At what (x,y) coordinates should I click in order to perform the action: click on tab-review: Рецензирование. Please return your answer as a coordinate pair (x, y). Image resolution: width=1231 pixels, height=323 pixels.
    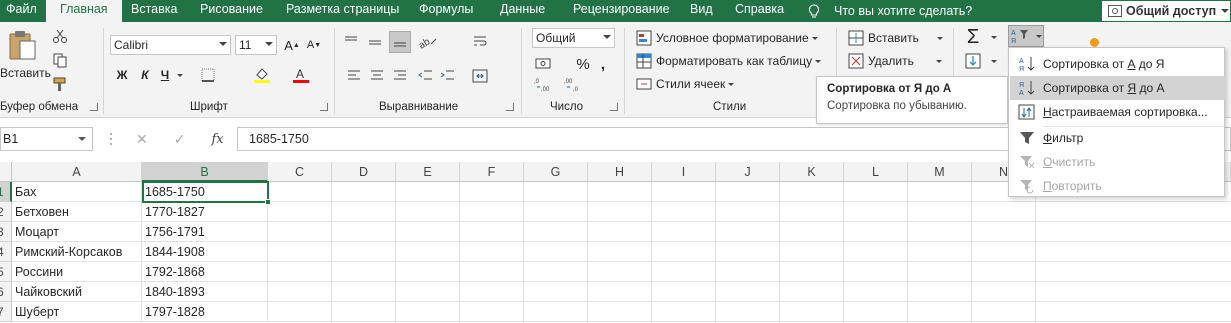
    Looking at the image, I should click on (621, 11).